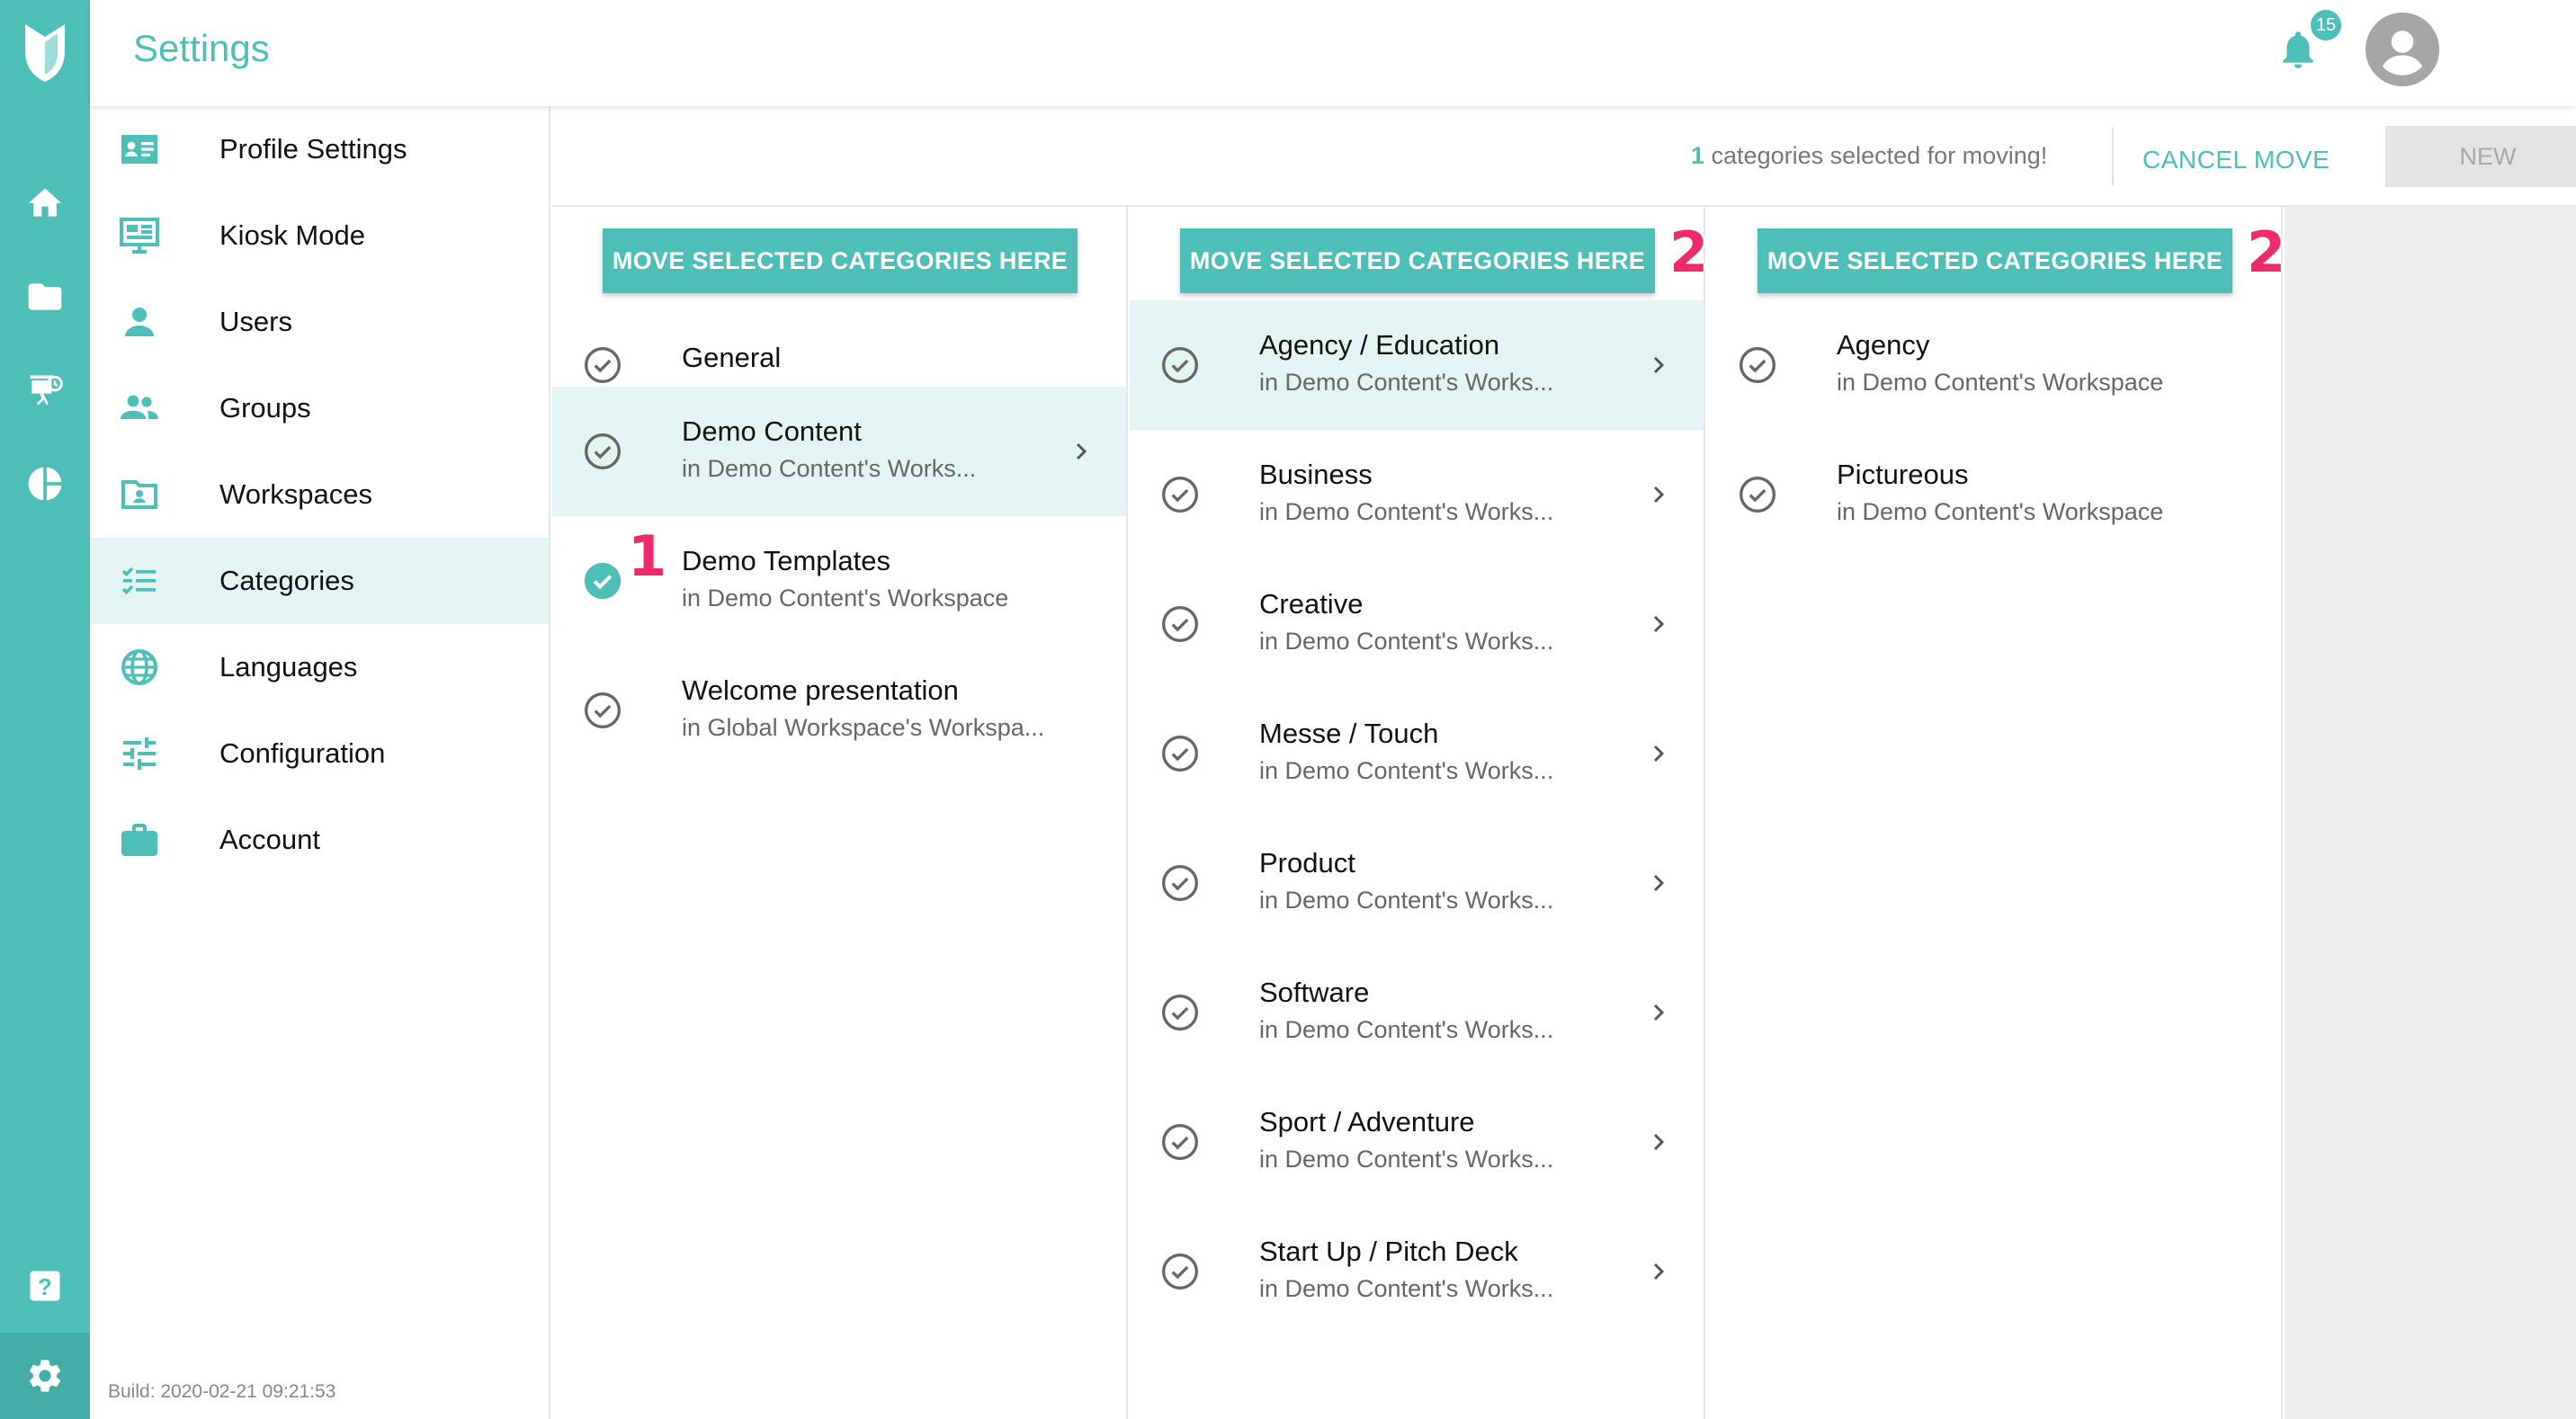 This screenshot has height=1419, width=2576. I want to click on group-icon, so click(139, 408).